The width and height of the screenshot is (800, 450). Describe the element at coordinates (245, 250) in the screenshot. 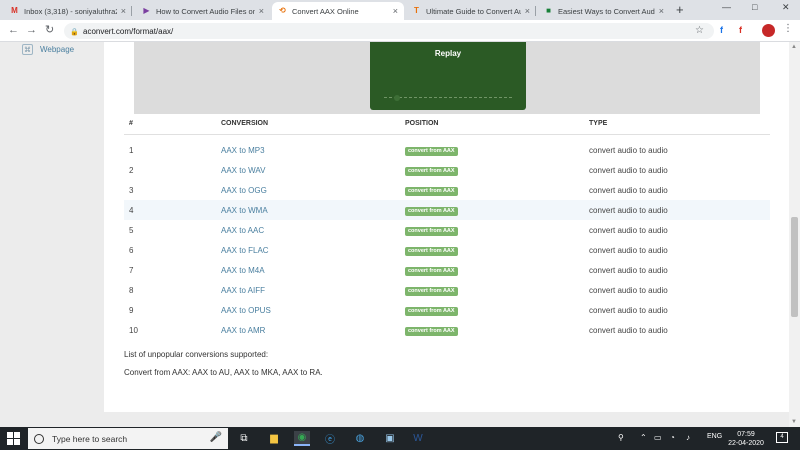

I see `conversion-link: AAX to FLAC` at that location.